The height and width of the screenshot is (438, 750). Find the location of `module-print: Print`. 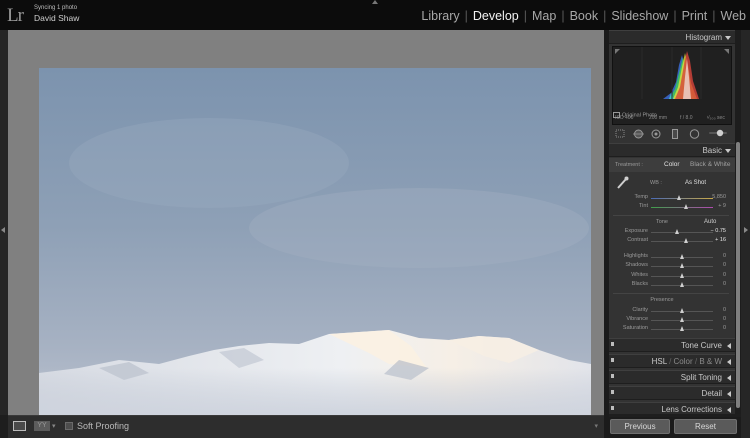

module-print: Print is located at coordinates (695, 16).